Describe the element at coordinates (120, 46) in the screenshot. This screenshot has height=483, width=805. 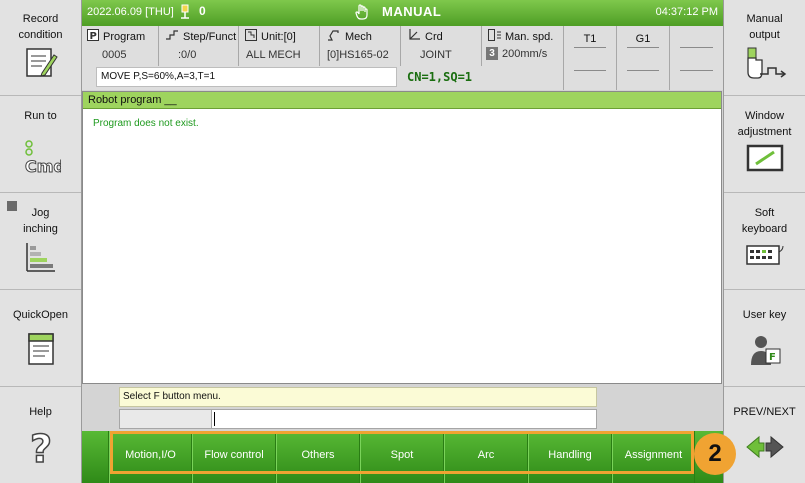
I see `program-cell: P Program 0005` at that location.